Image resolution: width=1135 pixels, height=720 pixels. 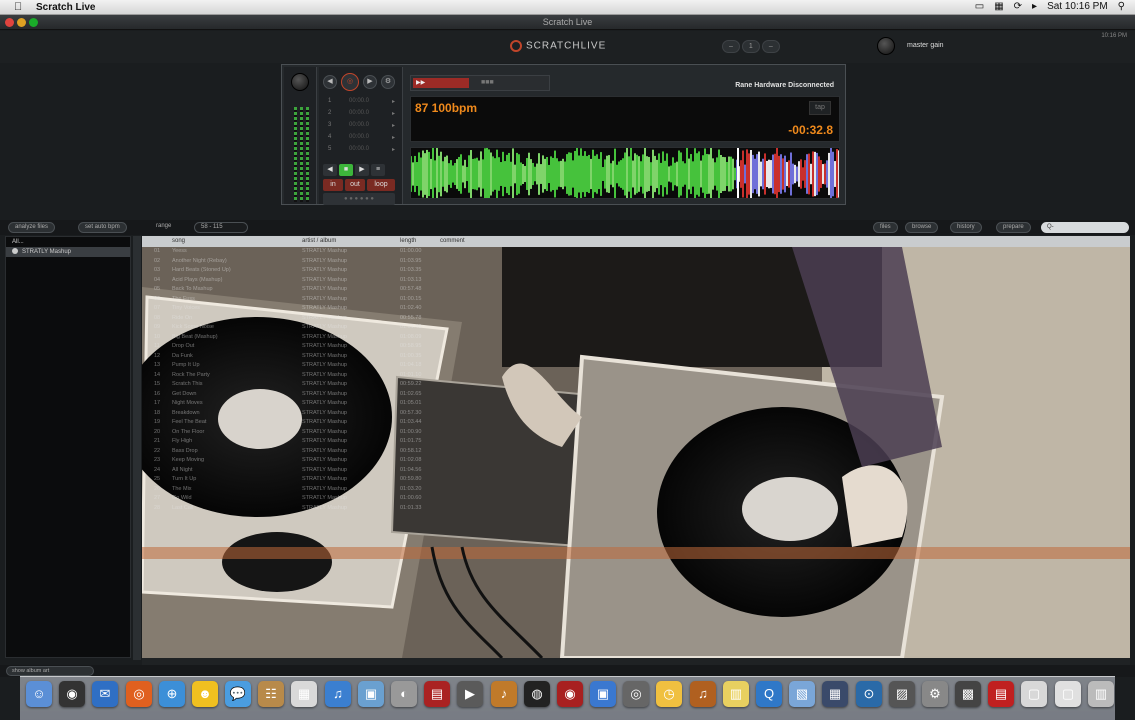 What do you see at coordinates (1077, 6) in the screenshot?
I see `menu-clock: Sat 10:16 PM` at bounding box center [1077, 6].